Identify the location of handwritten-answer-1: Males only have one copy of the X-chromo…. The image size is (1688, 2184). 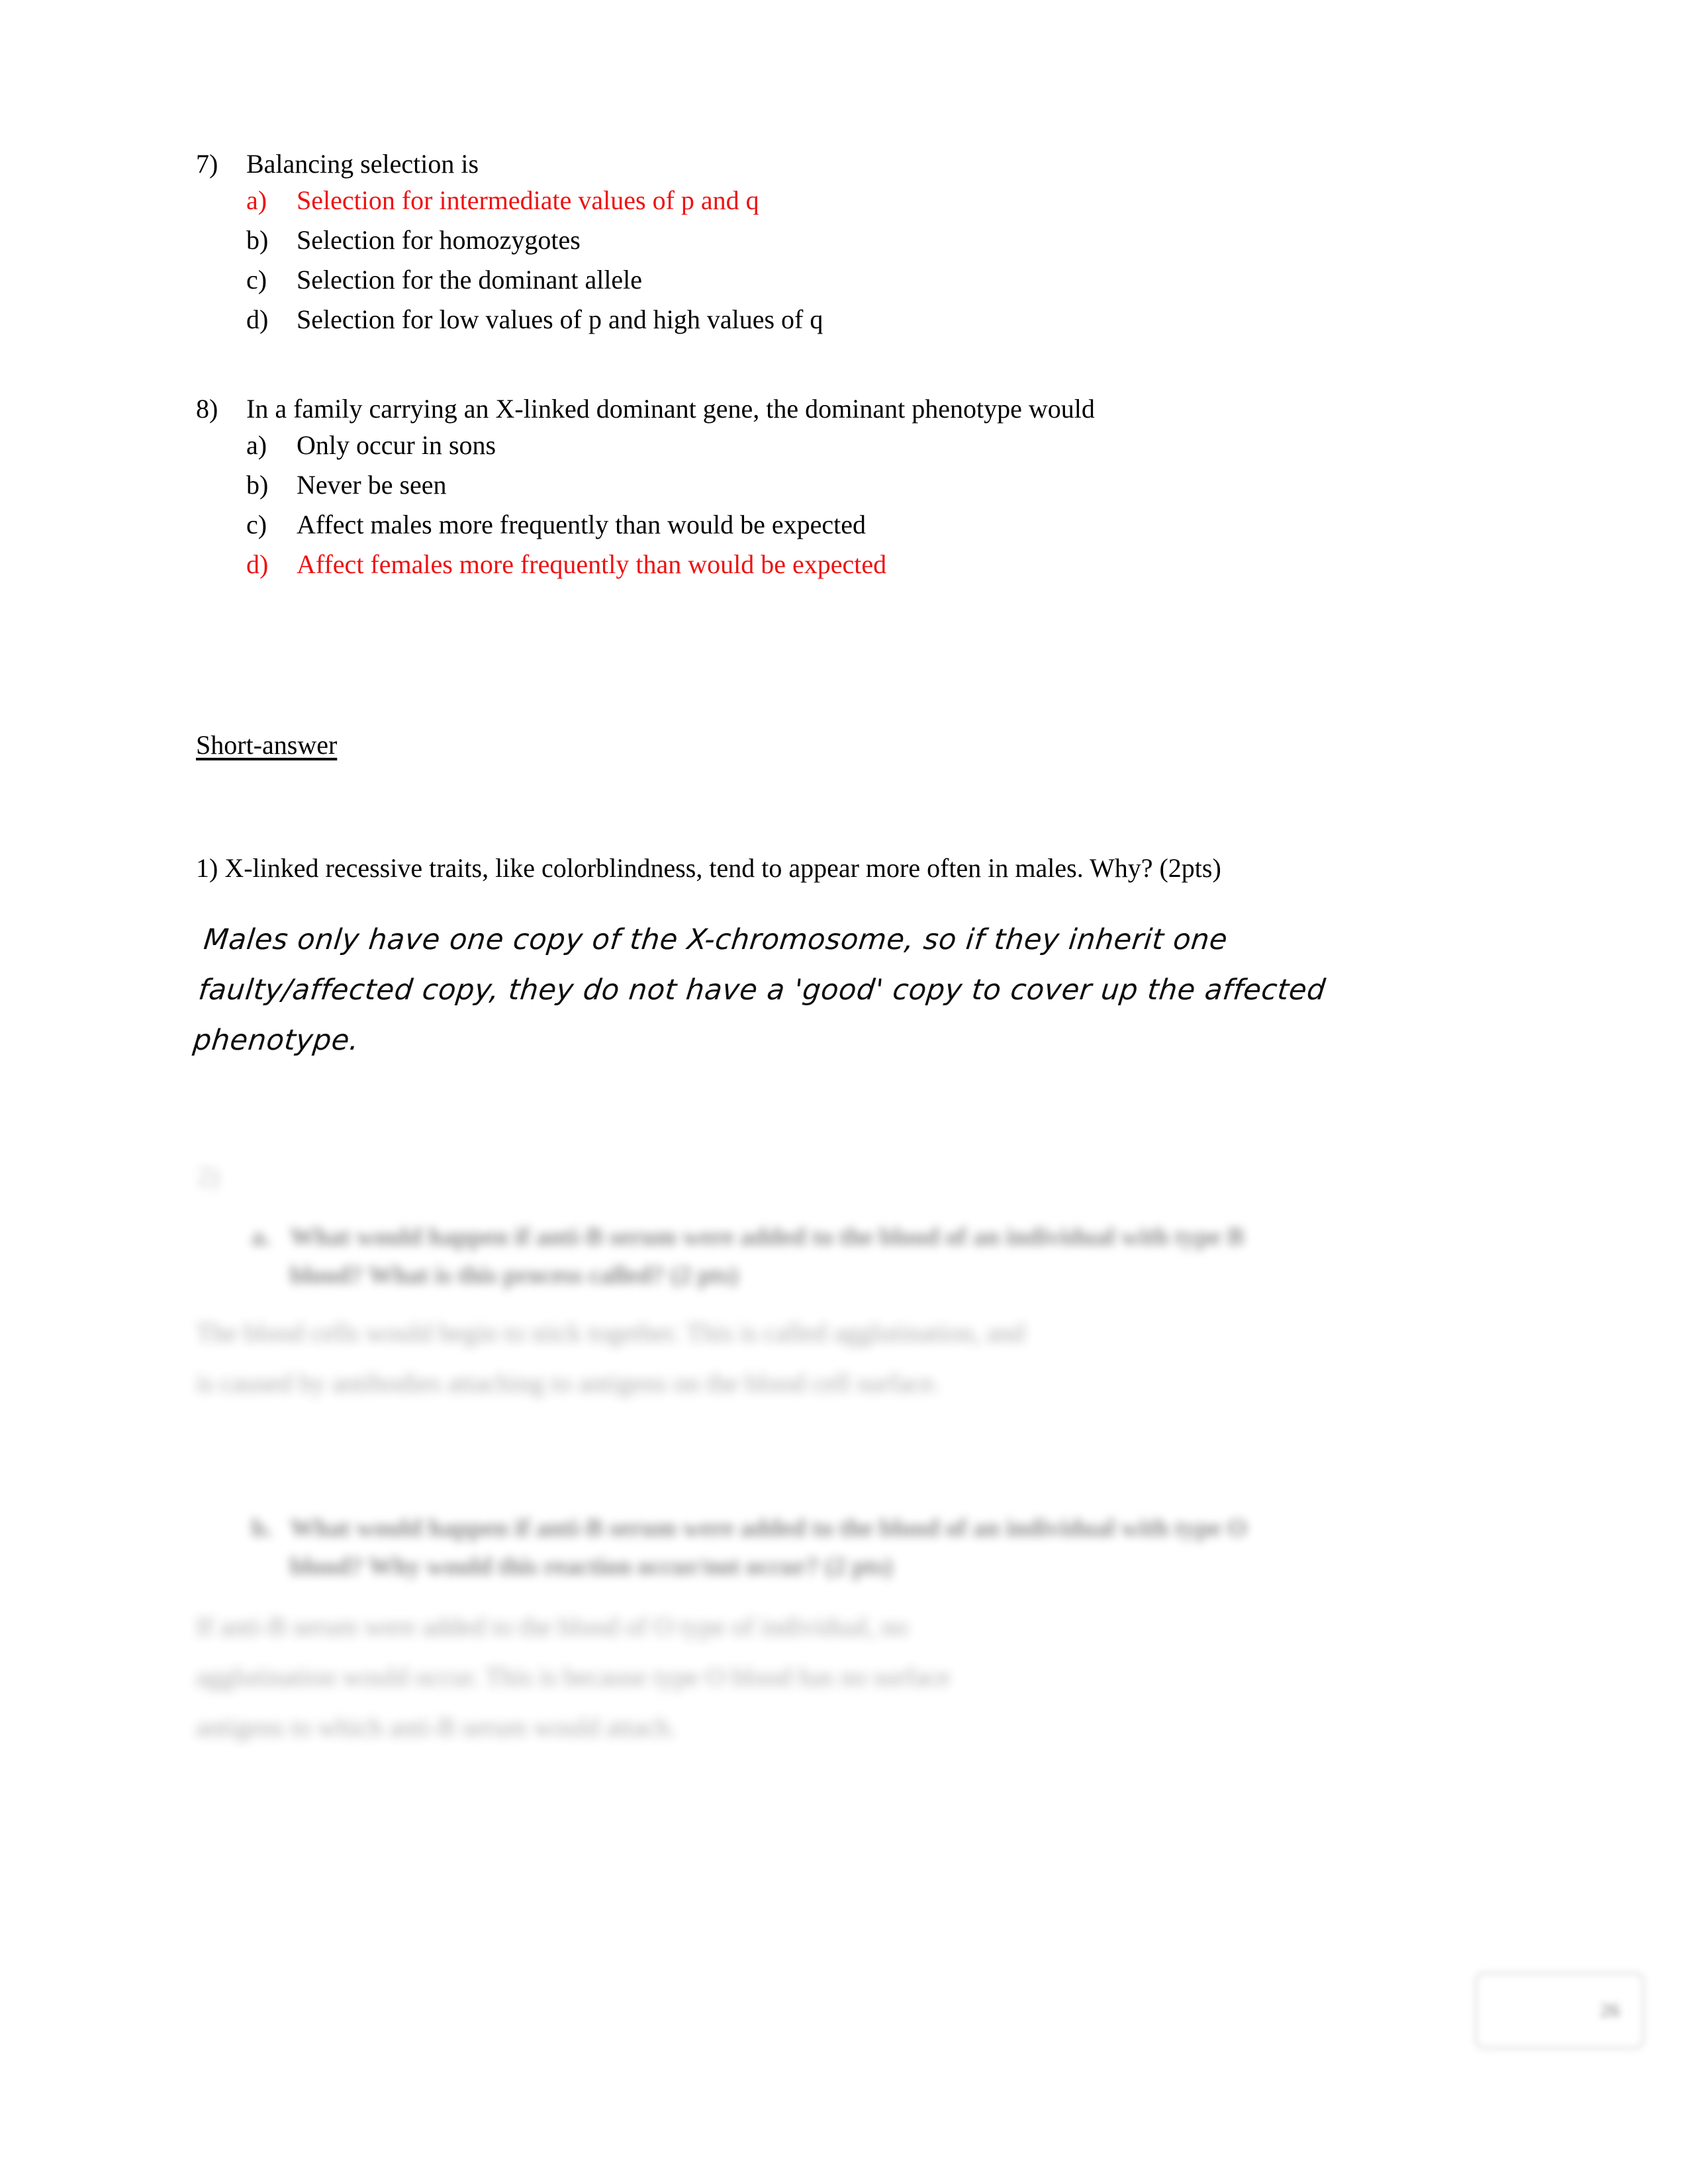
(854, 990).